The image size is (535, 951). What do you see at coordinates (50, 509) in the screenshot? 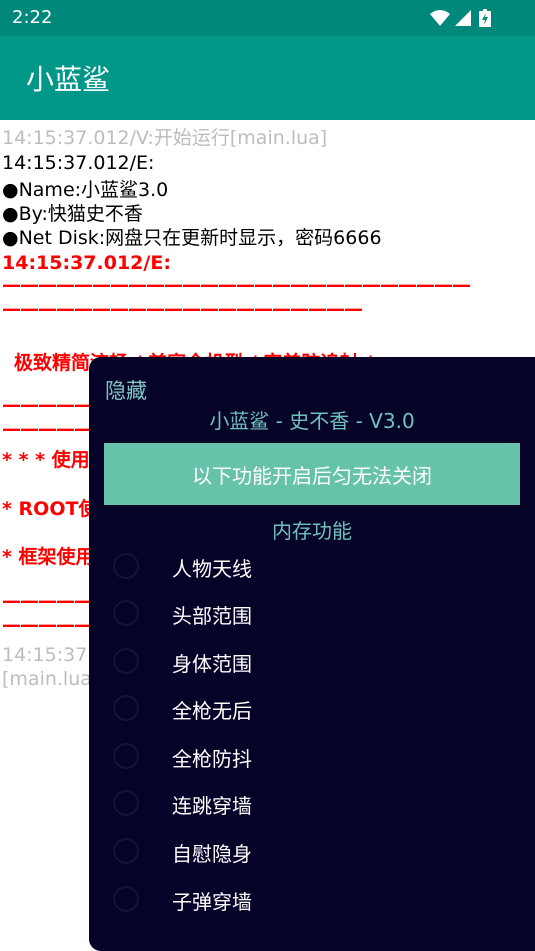
I see `log-line: * ROOT使` at bounding box center [50, 509].